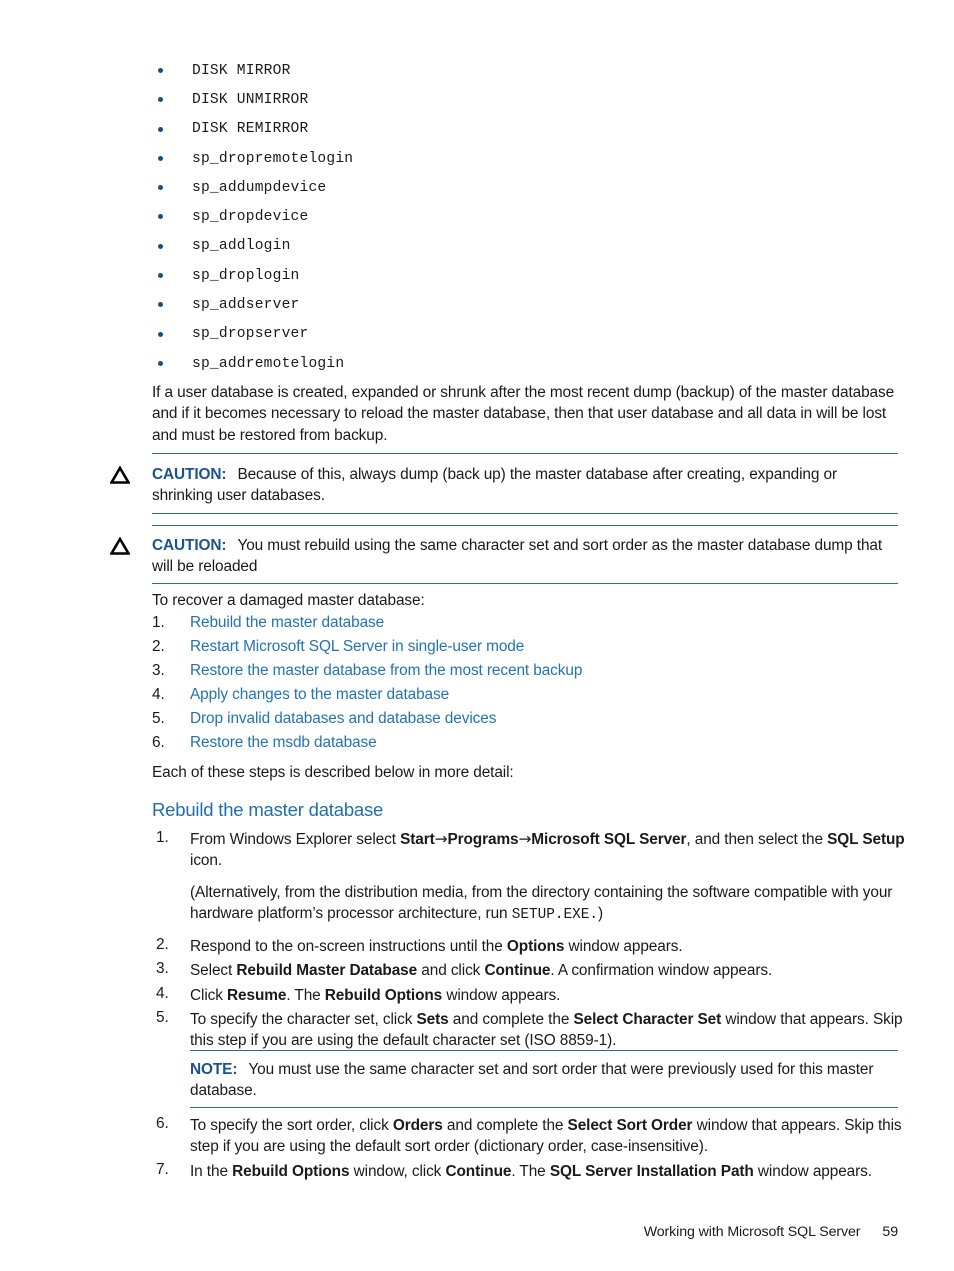 The height and width of the screenshot is (1271, 954). Describe the element at coordinates (661, 971) in the screenshot. I see `step3-part-c: . A confirmation window appears.` at that location.